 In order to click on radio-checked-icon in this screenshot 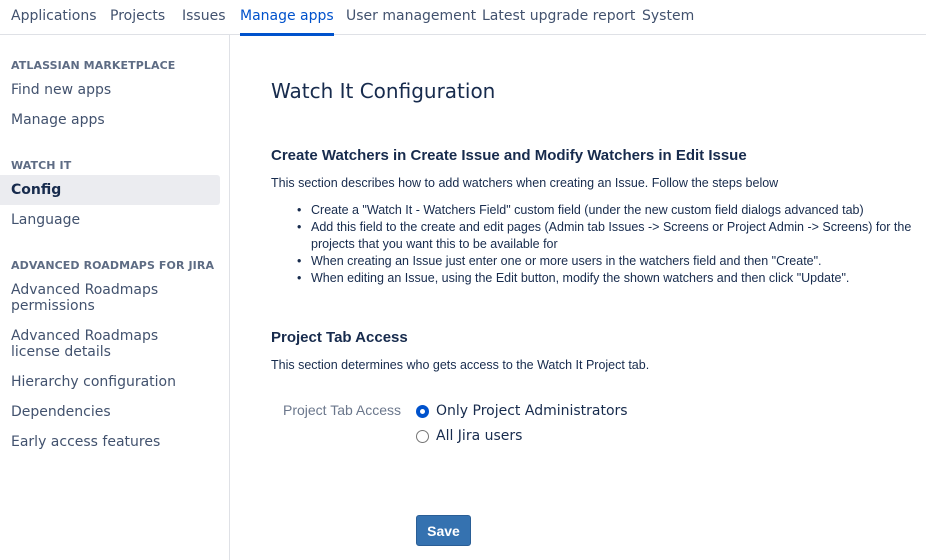, I will do `click(422, 411)`.